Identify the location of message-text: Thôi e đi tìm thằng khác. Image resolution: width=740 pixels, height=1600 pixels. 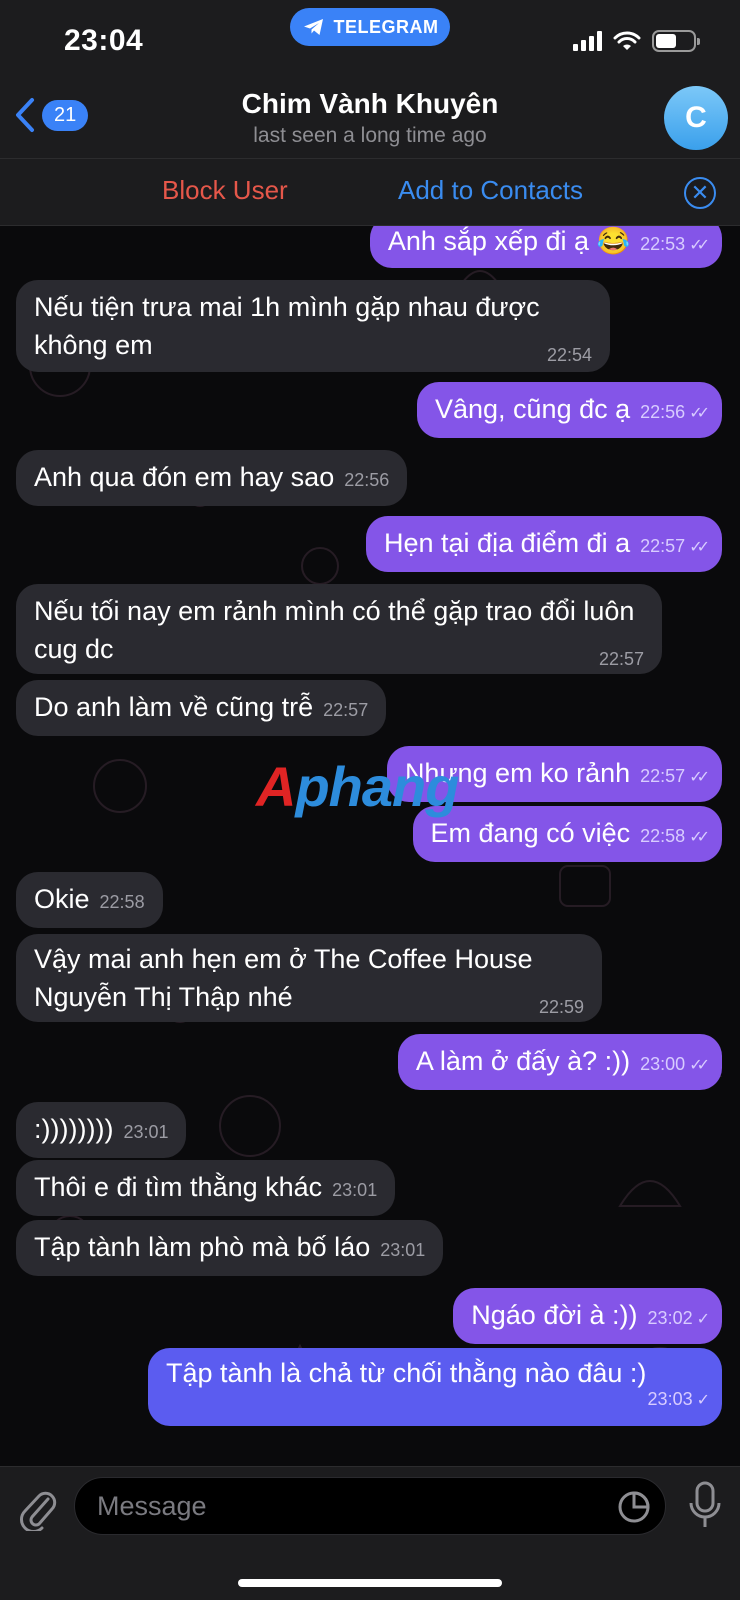
(178, 1187).